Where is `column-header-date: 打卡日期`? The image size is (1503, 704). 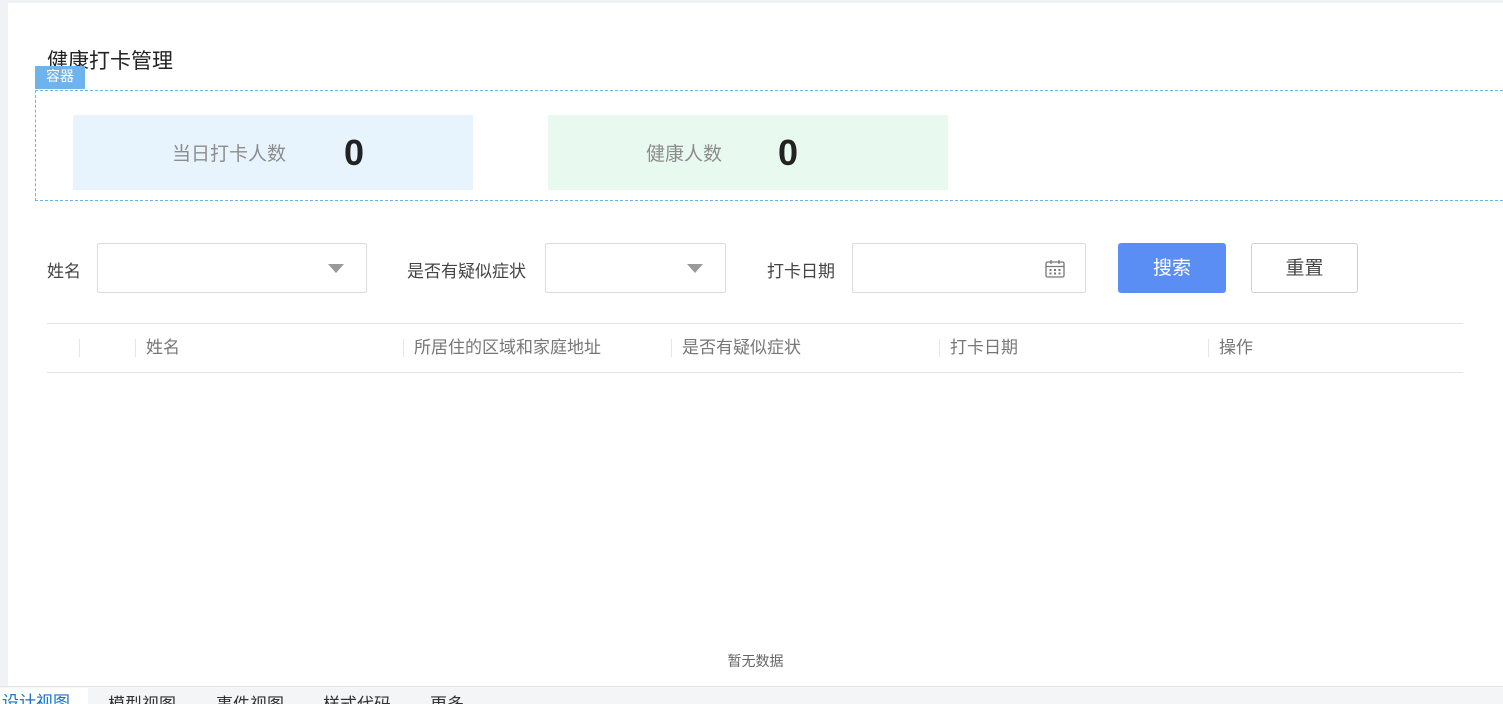
column-header-date: 打卡日期 is located at coordinates (978, 348).